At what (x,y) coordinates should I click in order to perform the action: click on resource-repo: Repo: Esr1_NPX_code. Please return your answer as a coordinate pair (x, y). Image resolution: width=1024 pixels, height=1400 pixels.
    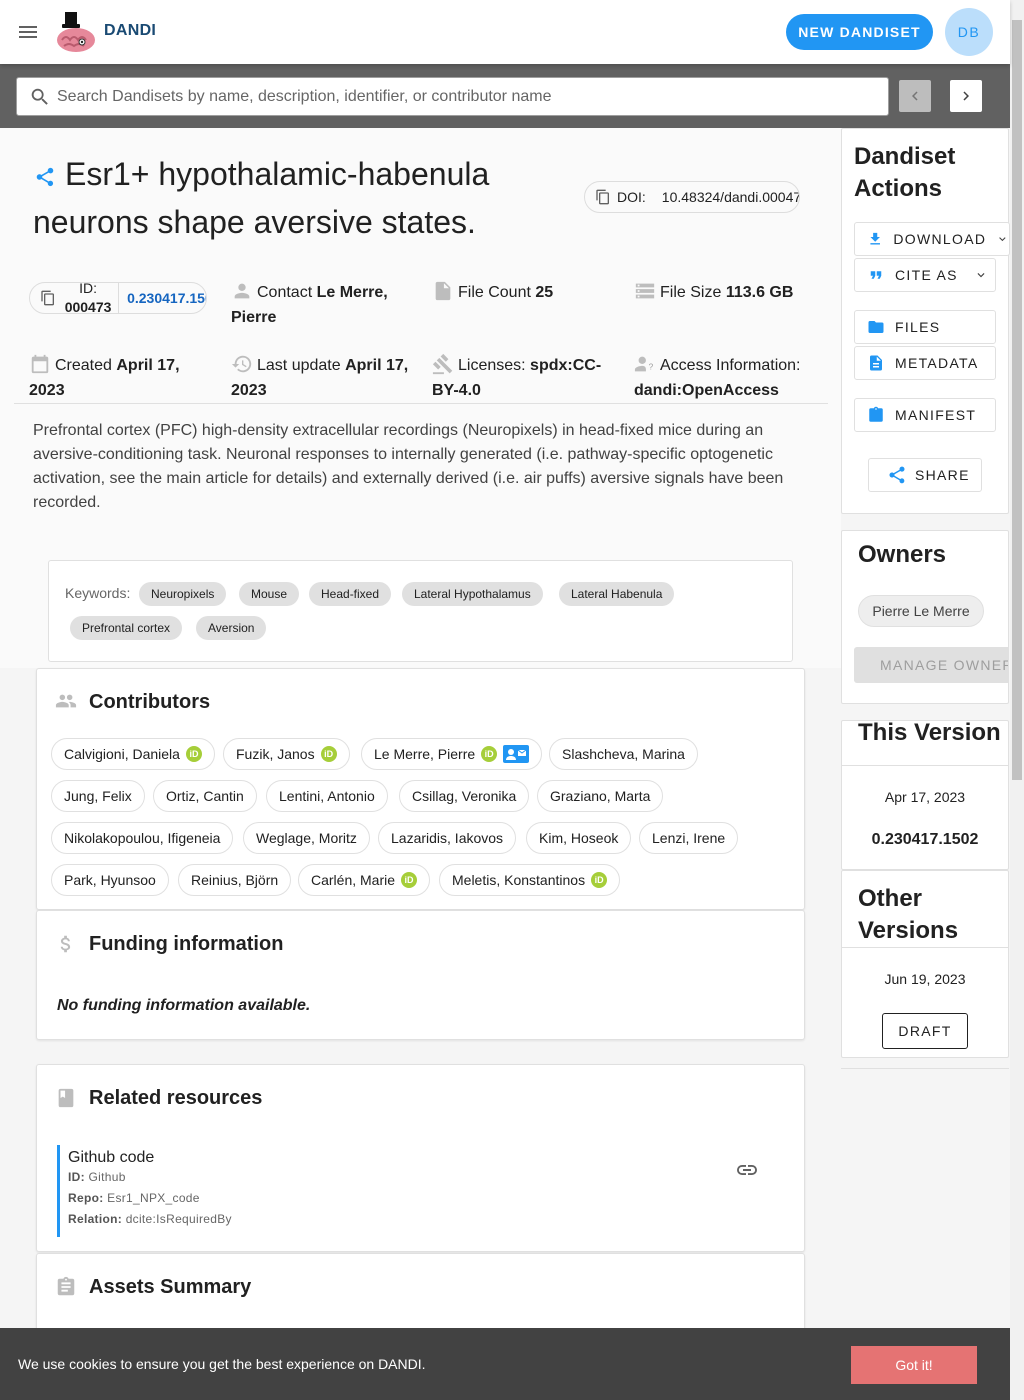
    Looking at the image, I should click on (412, 1198).